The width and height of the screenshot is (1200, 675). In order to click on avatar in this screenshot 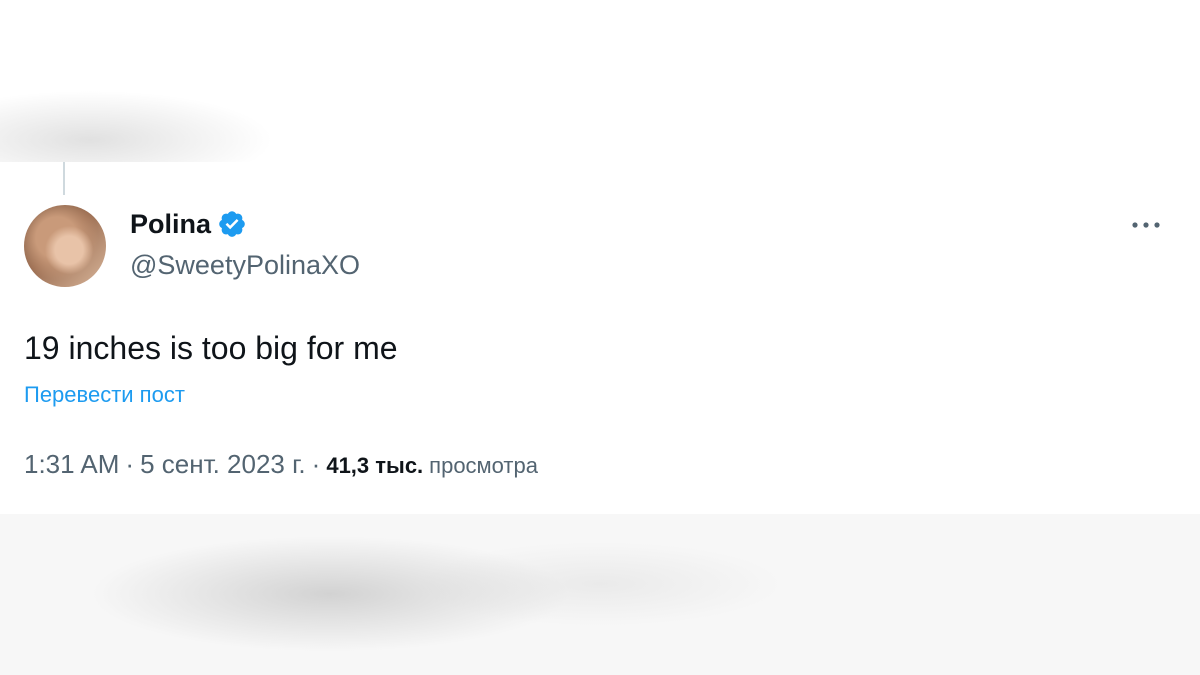, I will do `click(65, 246)`.